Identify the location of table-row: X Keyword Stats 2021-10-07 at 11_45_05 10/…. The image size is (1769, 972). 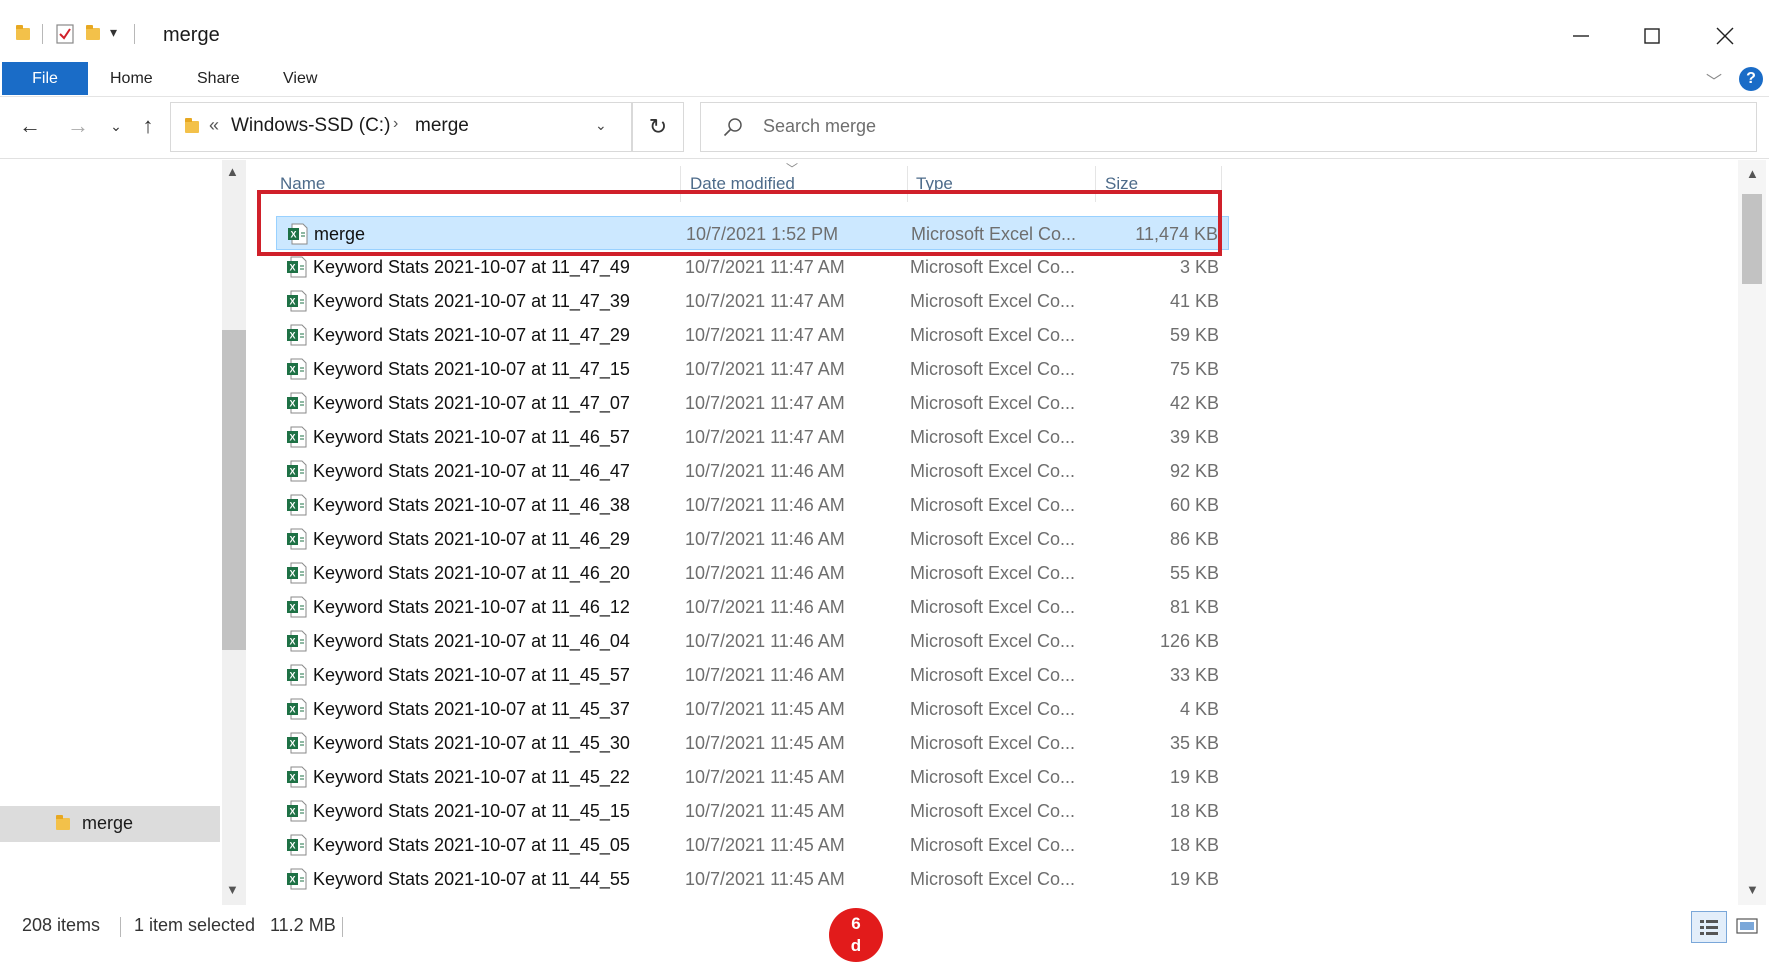
(752, 845).